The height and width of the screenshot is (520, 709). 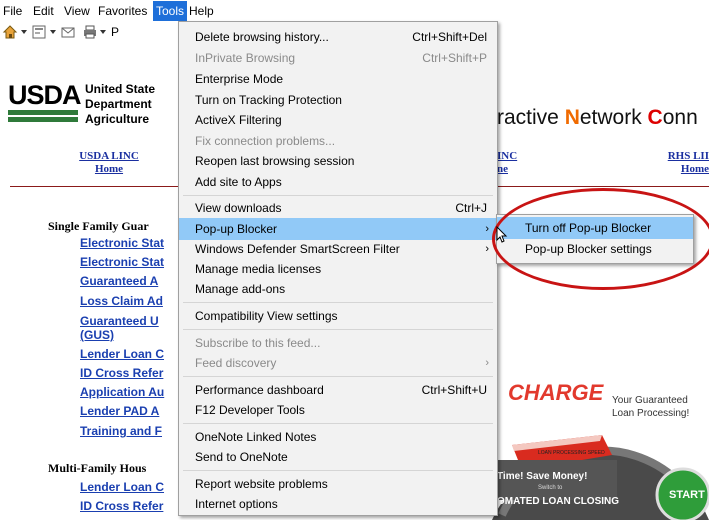 What do you see at coordinates (201, 11) in the screenshot?
I see `menu-help: Help` at bounding box center [201, 11].